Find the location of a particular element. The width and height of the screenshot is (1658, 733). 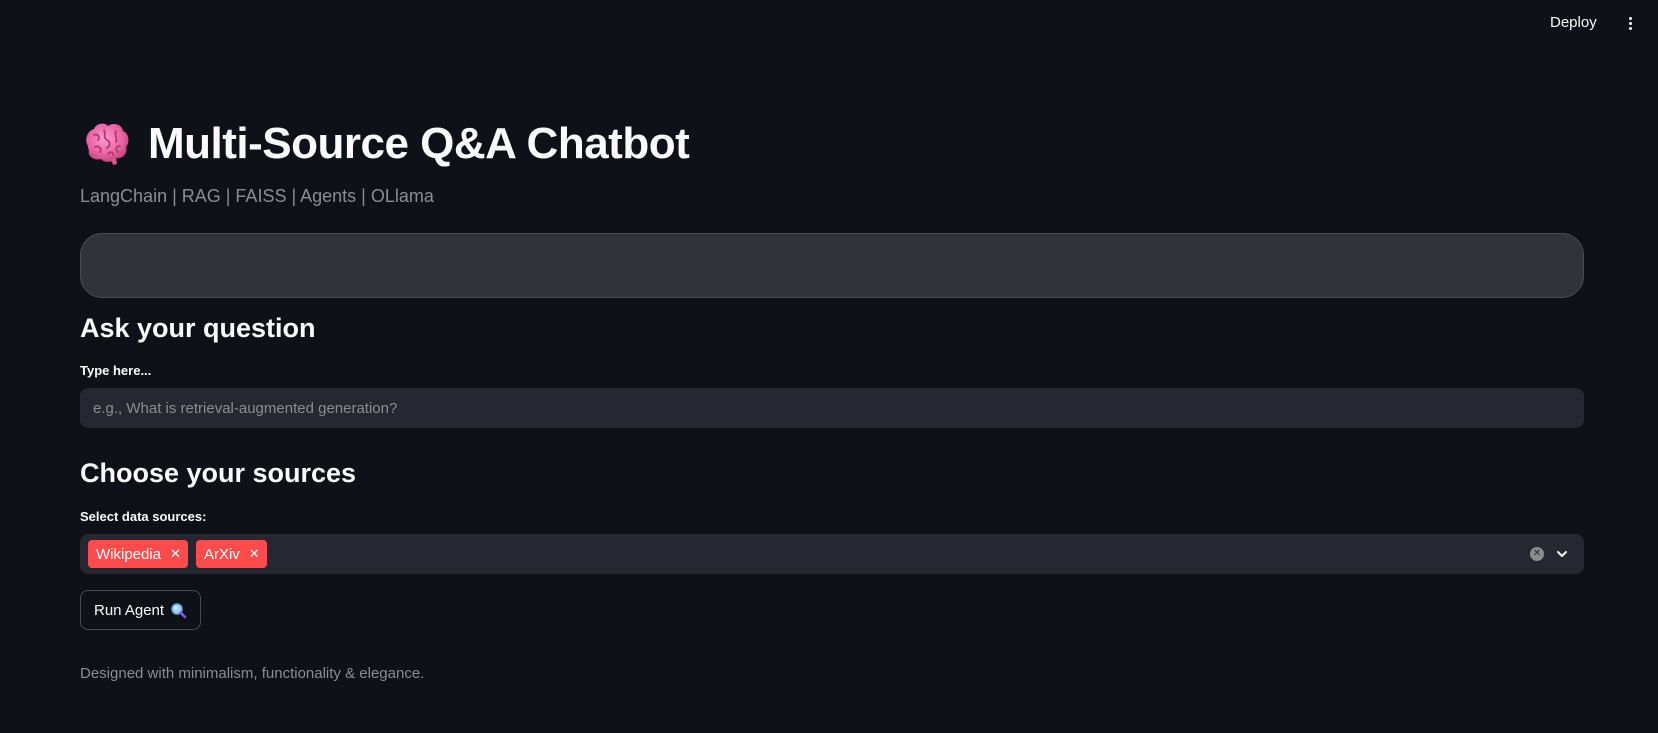

main-menu-icon is located at coordinates (1630, 23).